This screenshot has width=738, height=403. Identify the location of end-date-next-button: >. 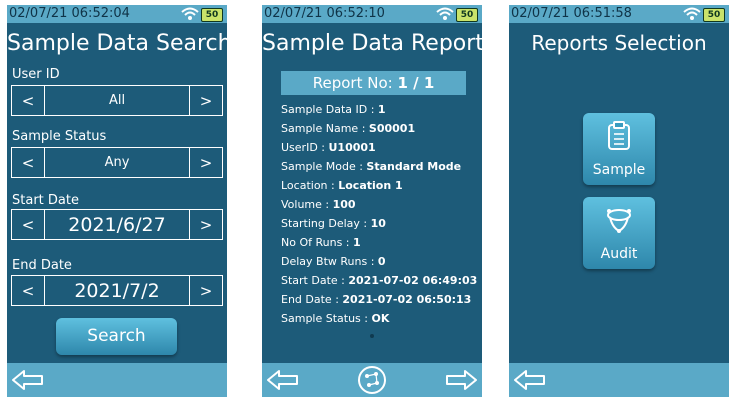
(206, 290).